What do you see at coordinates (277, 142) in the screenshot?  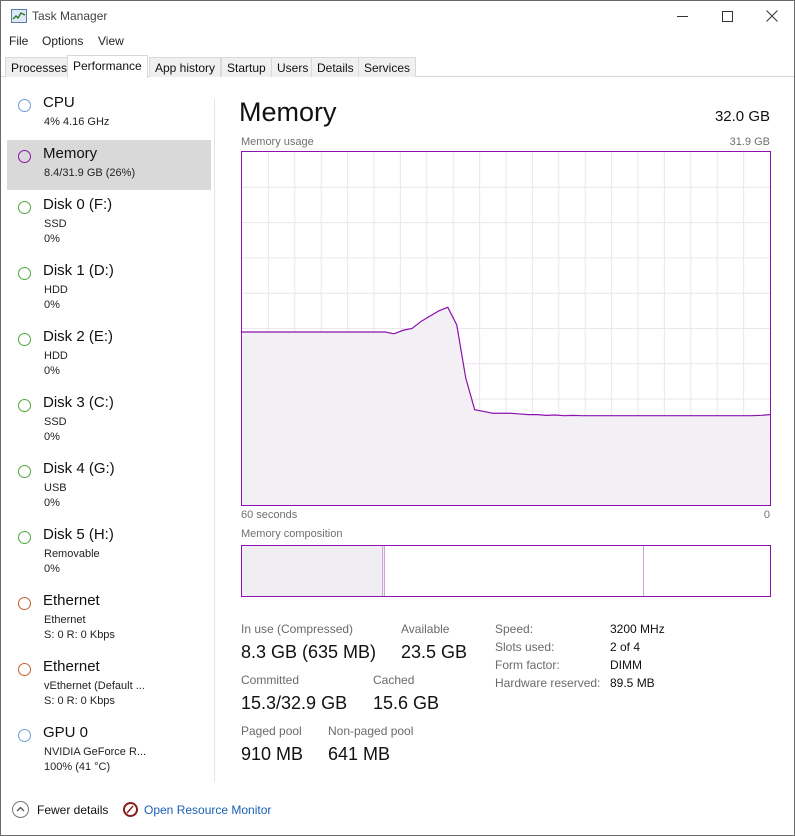 I see `memory-usage-label: Memory usage` at bounding box center [277, 142].